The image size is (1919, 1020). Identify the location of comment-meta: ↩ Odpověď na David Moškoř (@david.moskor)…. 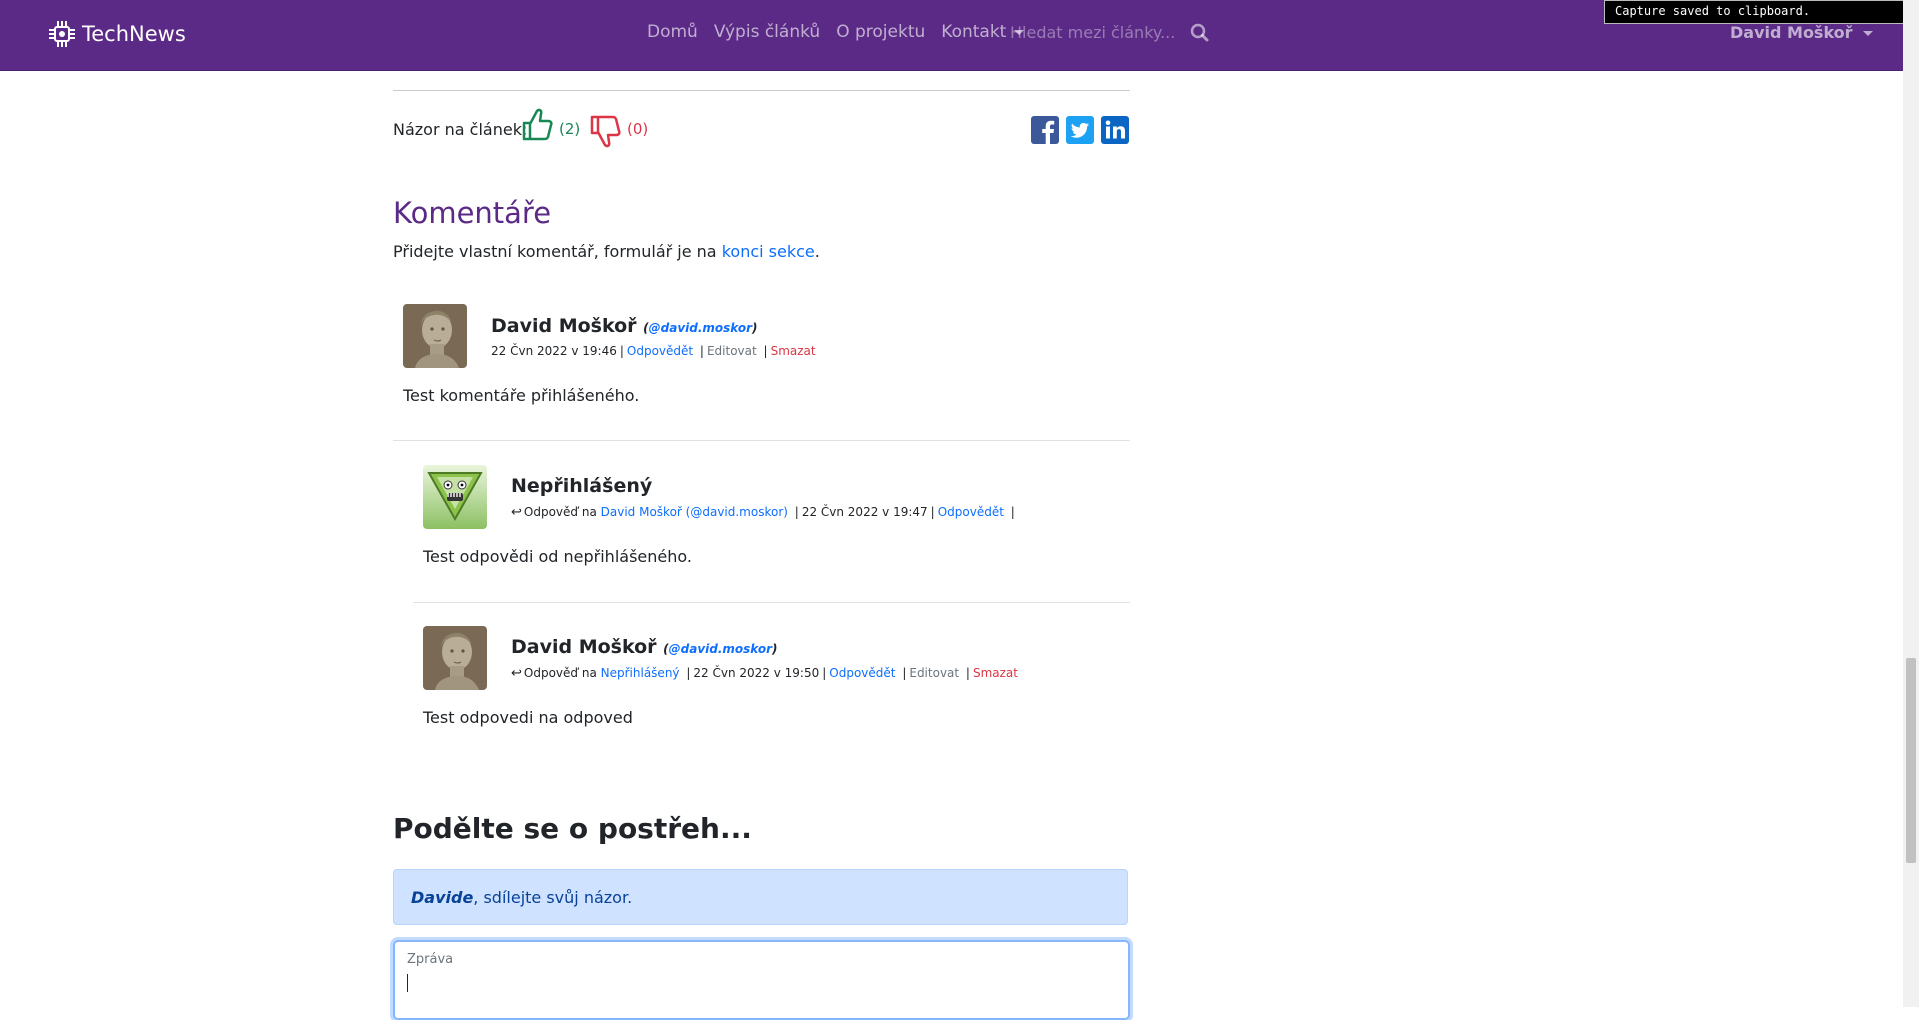
(763, 512).